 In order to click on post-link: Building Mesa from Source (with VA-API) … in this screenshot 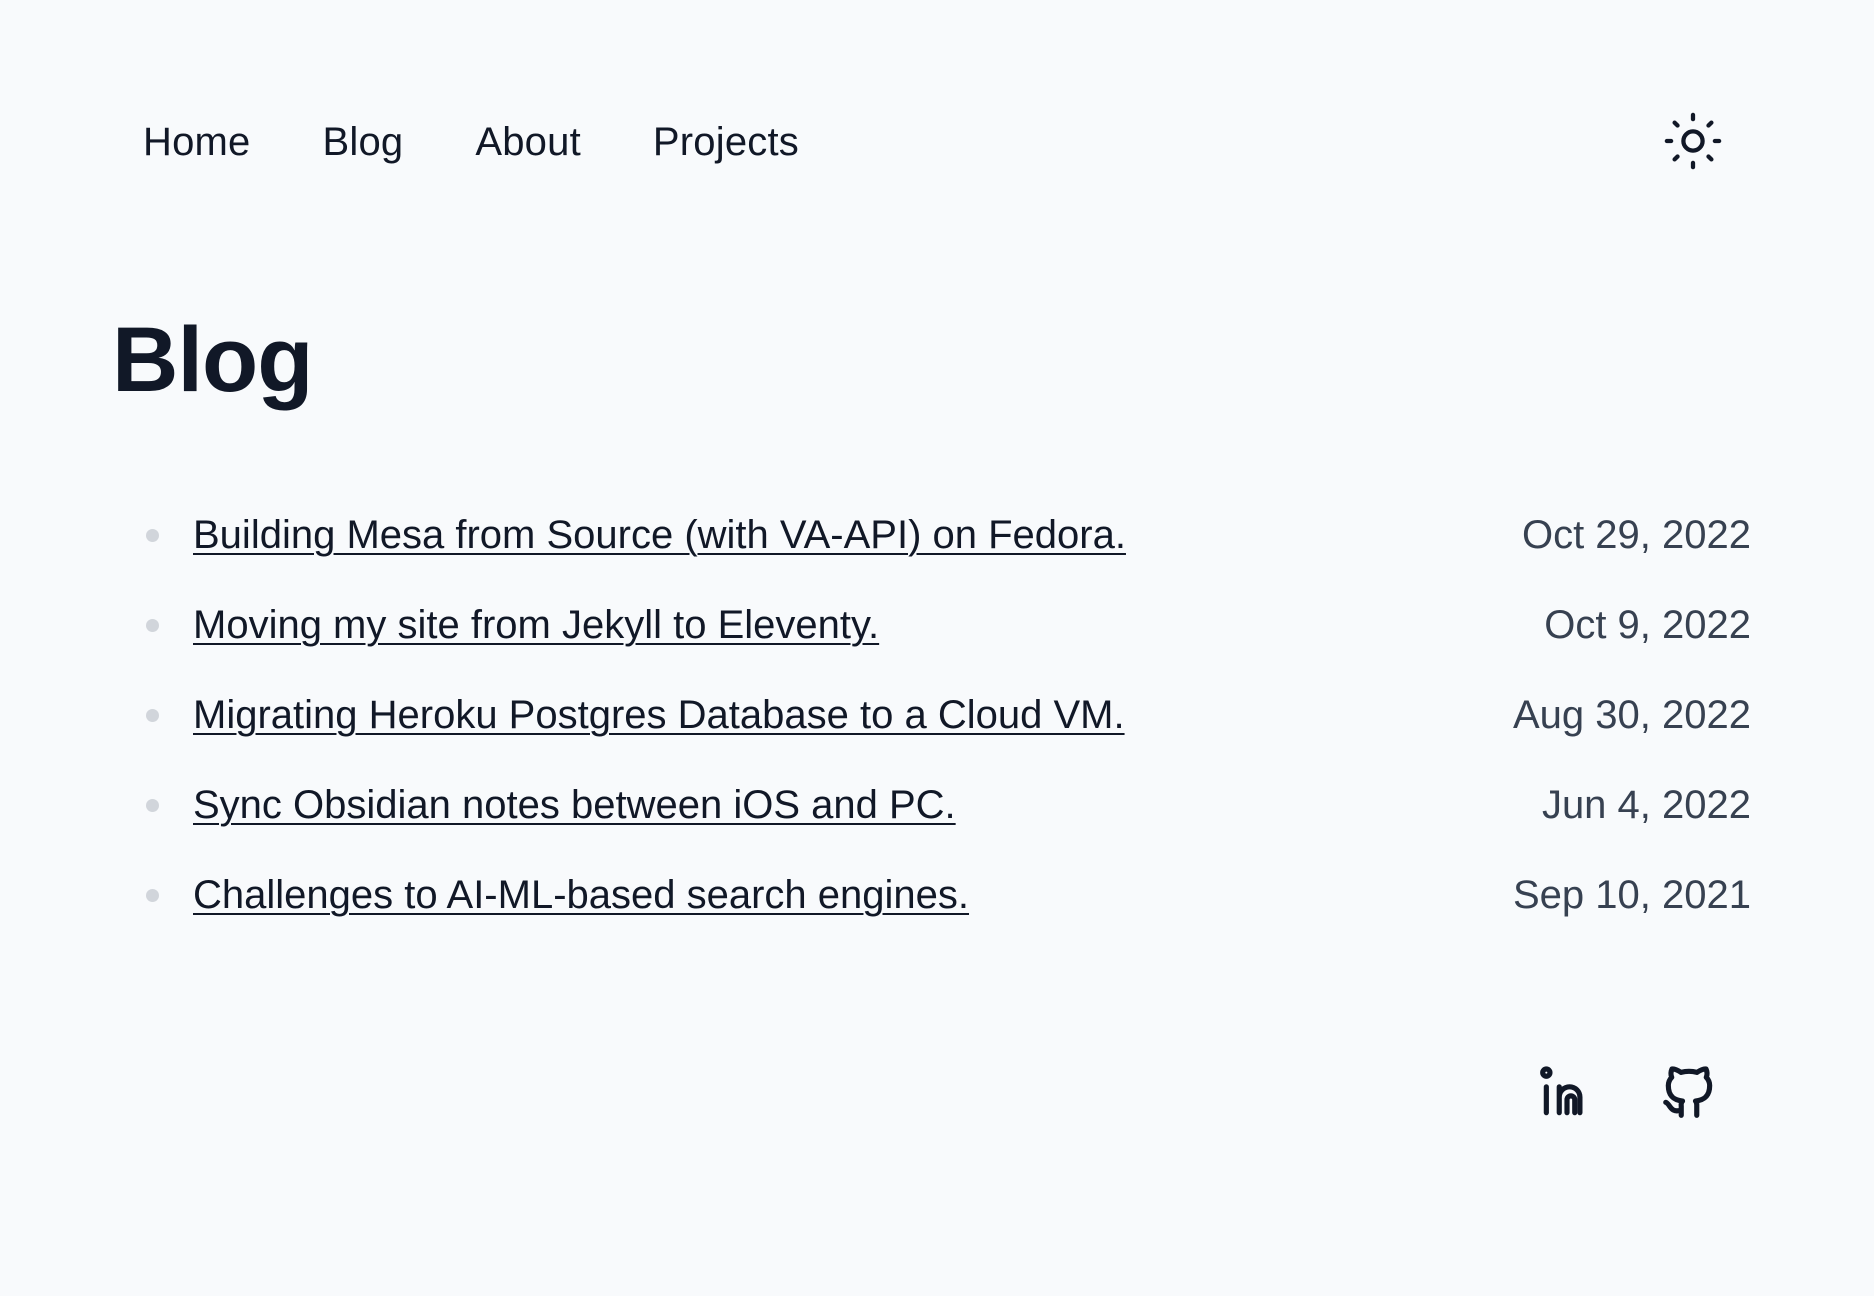, I will do `click(659, 535)`.